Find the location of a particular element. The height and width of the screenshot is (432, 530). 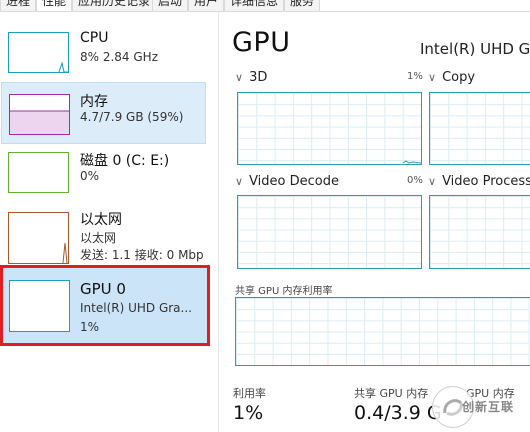

watermark-text: 创新互联 is located at coordinates (488, 407).